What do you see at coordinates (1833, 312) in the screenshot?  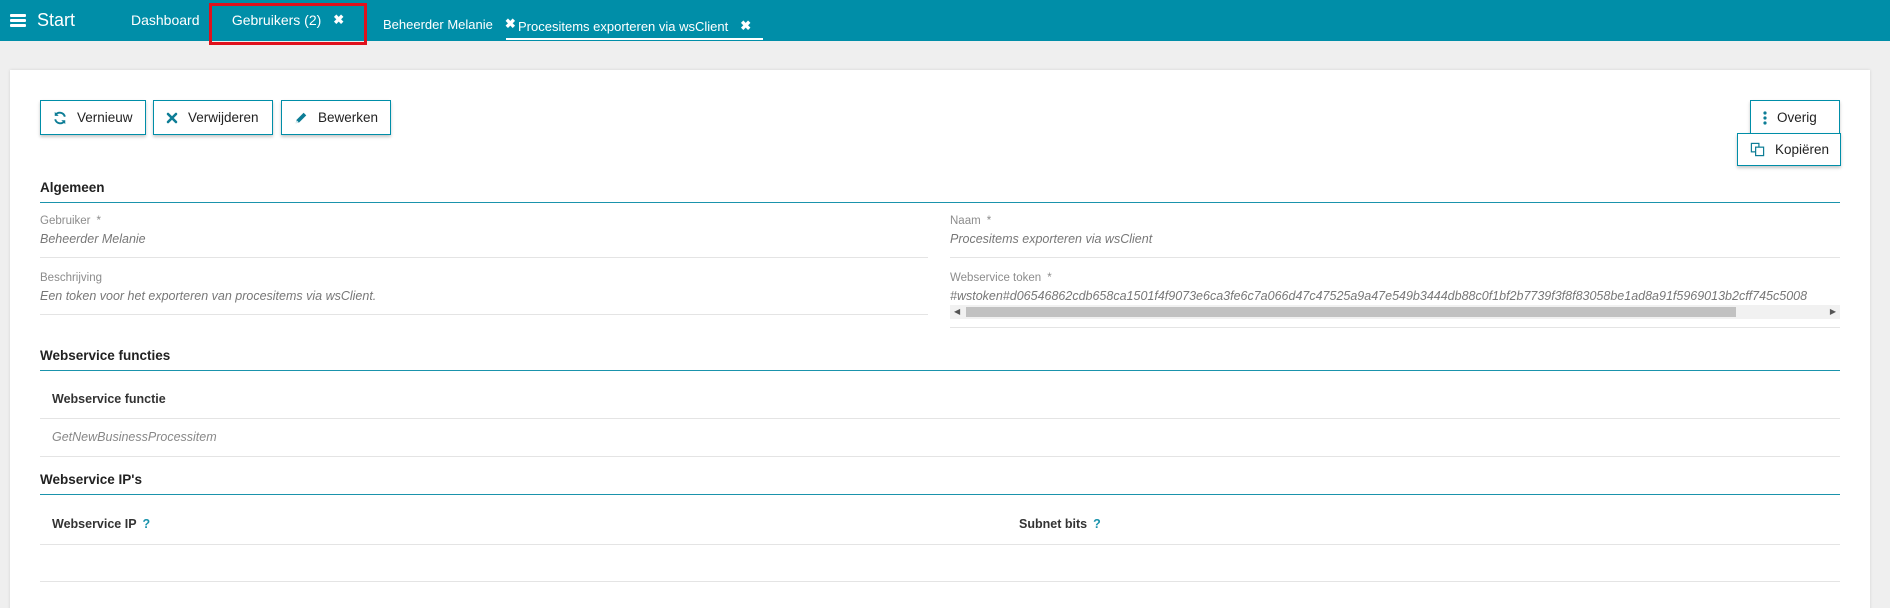 I see `scroll-right-icon: ▶` at bounding box center [1833, 312].